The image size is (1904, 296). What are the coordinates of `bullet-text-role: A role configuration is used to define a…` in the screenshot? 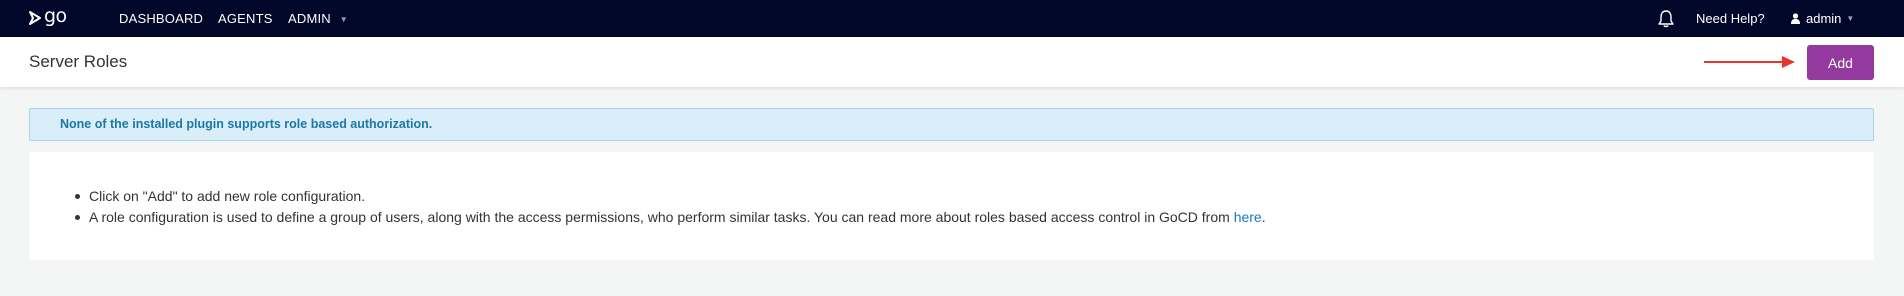 It's located at (661, 217).